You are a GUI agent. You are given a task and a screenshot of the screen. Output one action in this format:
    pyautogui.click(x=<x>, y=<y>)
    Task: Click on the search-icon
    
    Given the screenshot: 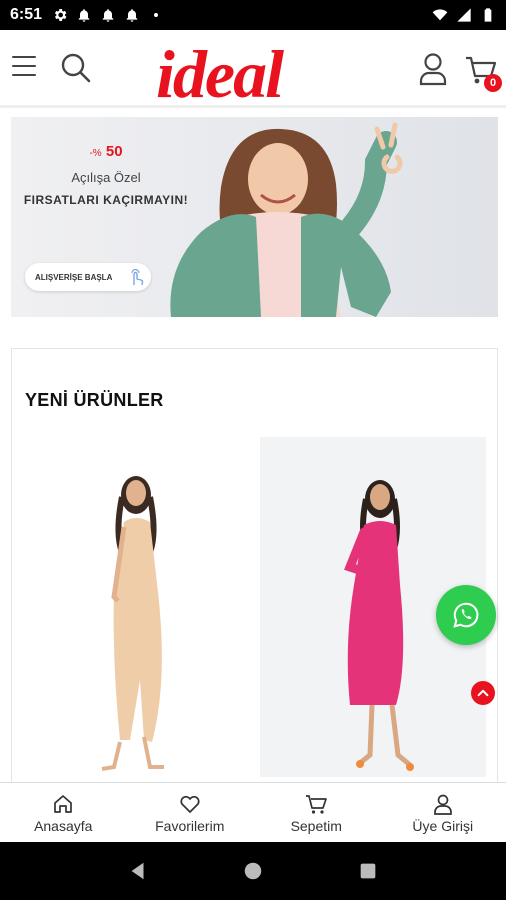 What is the action you would take?
    pyautogui.click(x=76, y=68)
    